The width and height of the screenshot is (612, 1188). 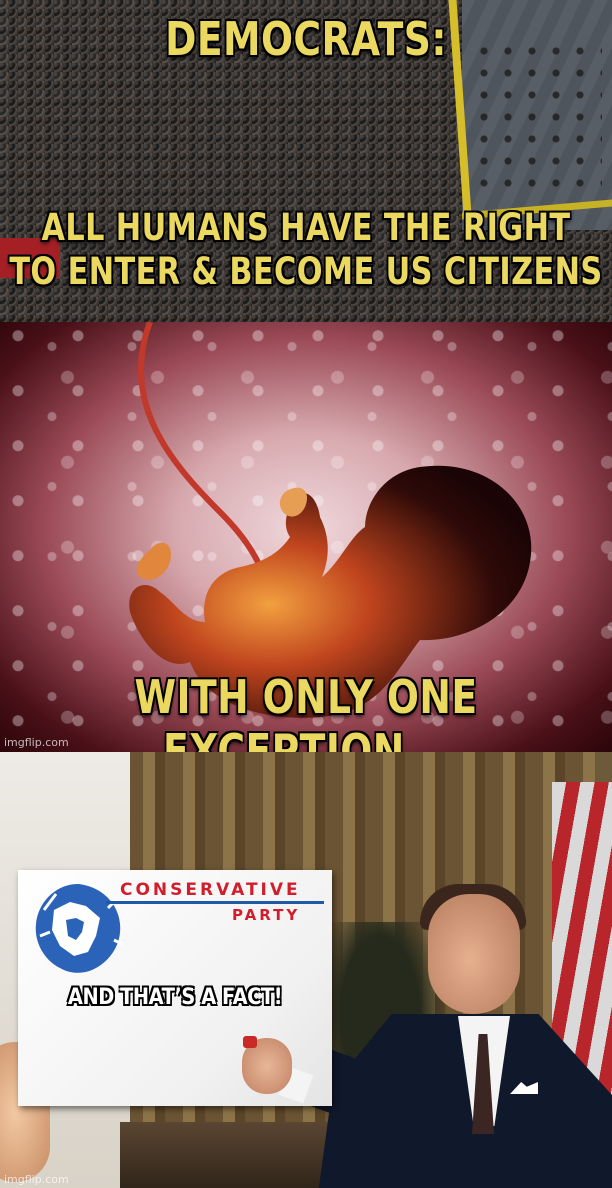 I want to click on lion-logo-icon, so click(x=79, y=928).